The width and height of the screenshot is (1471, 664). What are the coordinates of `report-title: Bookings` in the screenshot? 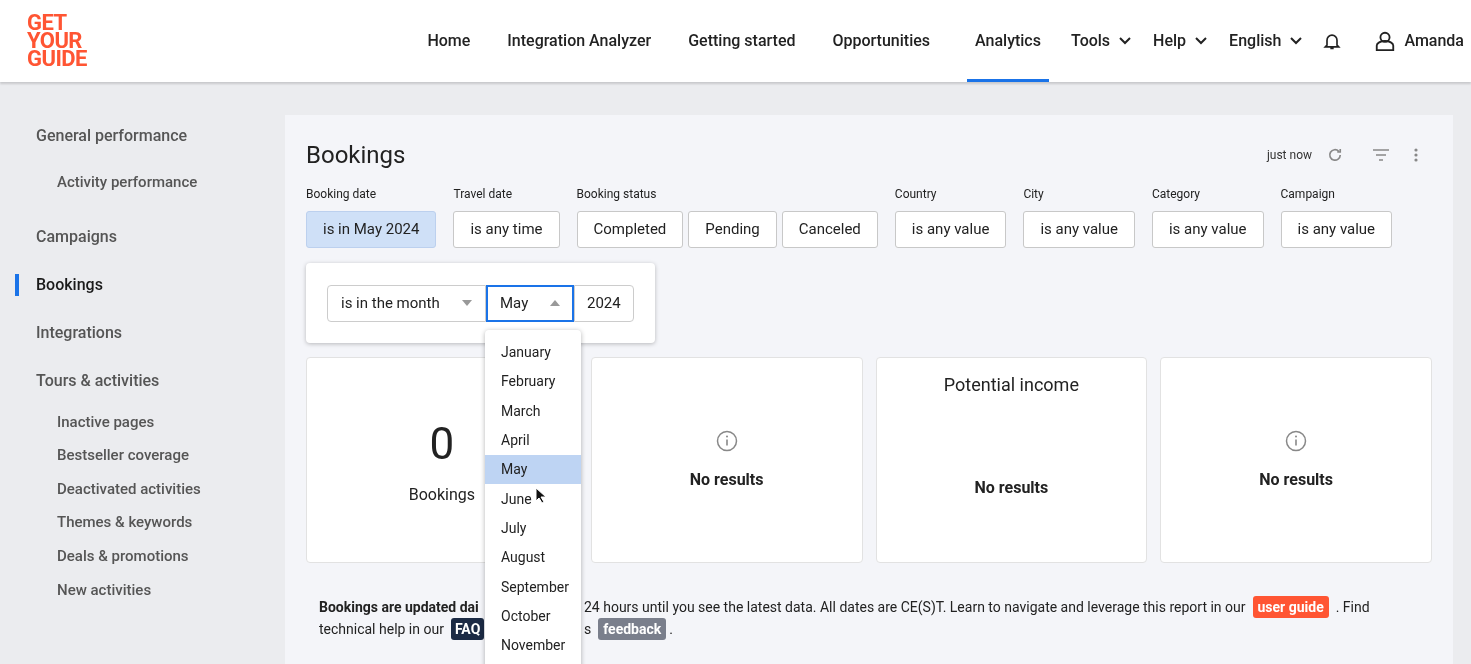 It's located at (356, 155).